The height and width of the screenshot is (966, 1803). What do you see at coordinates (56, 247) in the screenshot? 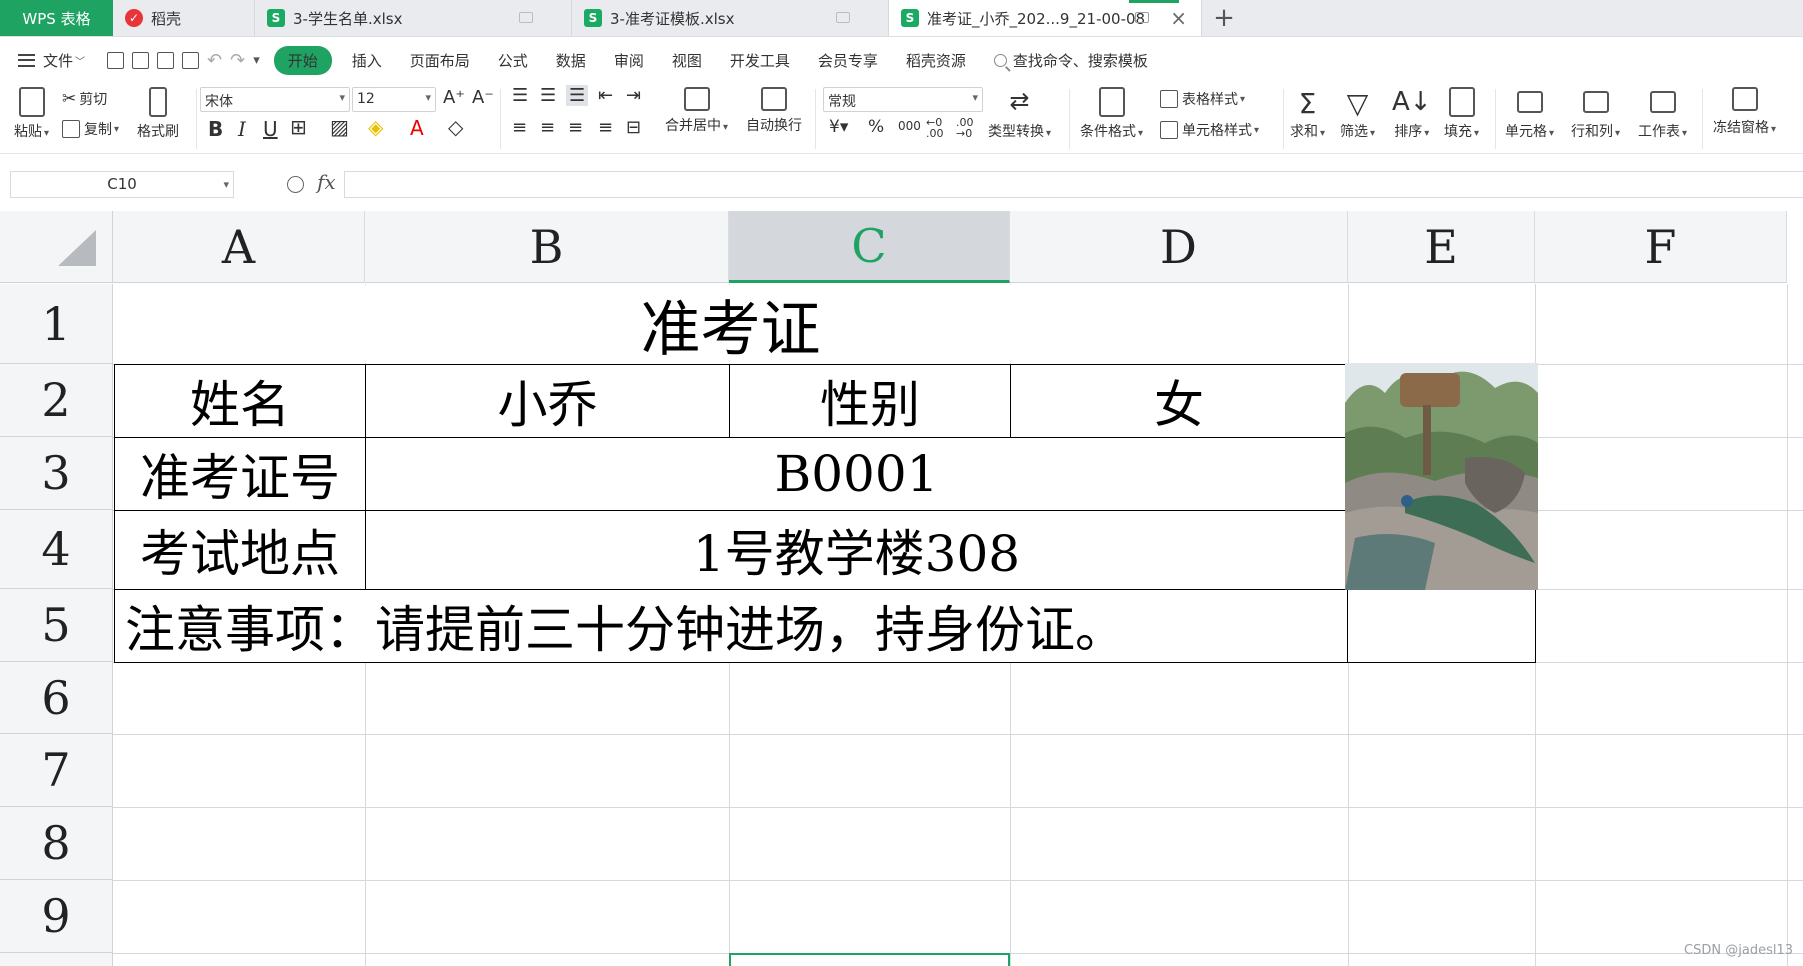
I see `select-all-button` at bounding box center [56, 247].